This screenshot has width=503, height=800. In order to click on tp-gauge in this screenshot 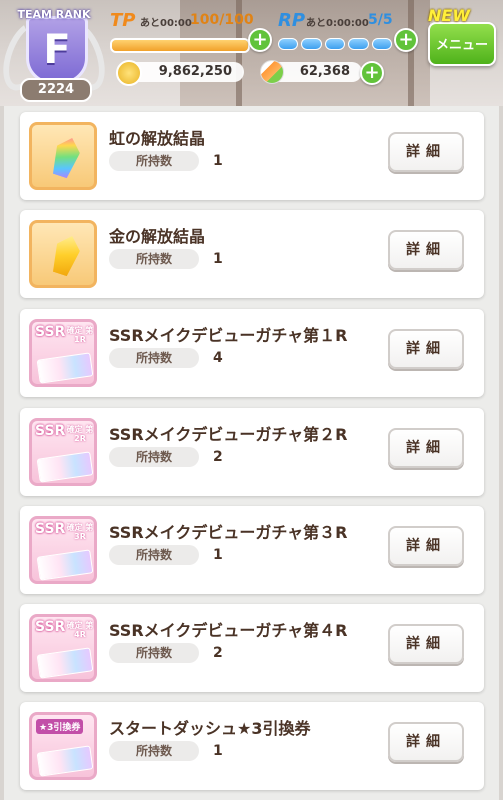, I will do `click(180, 45)`.